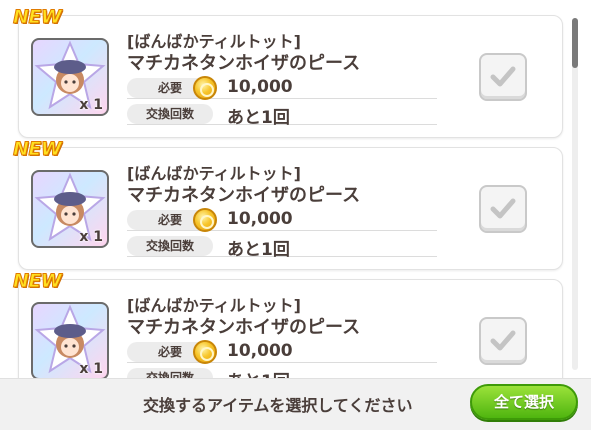 The width and height of the screenshot is (591, 430). Describe the element at coordinates (278, 405) in the screenshot. I see `instruction-text: 交換するアイテムを選択してください` at that location.